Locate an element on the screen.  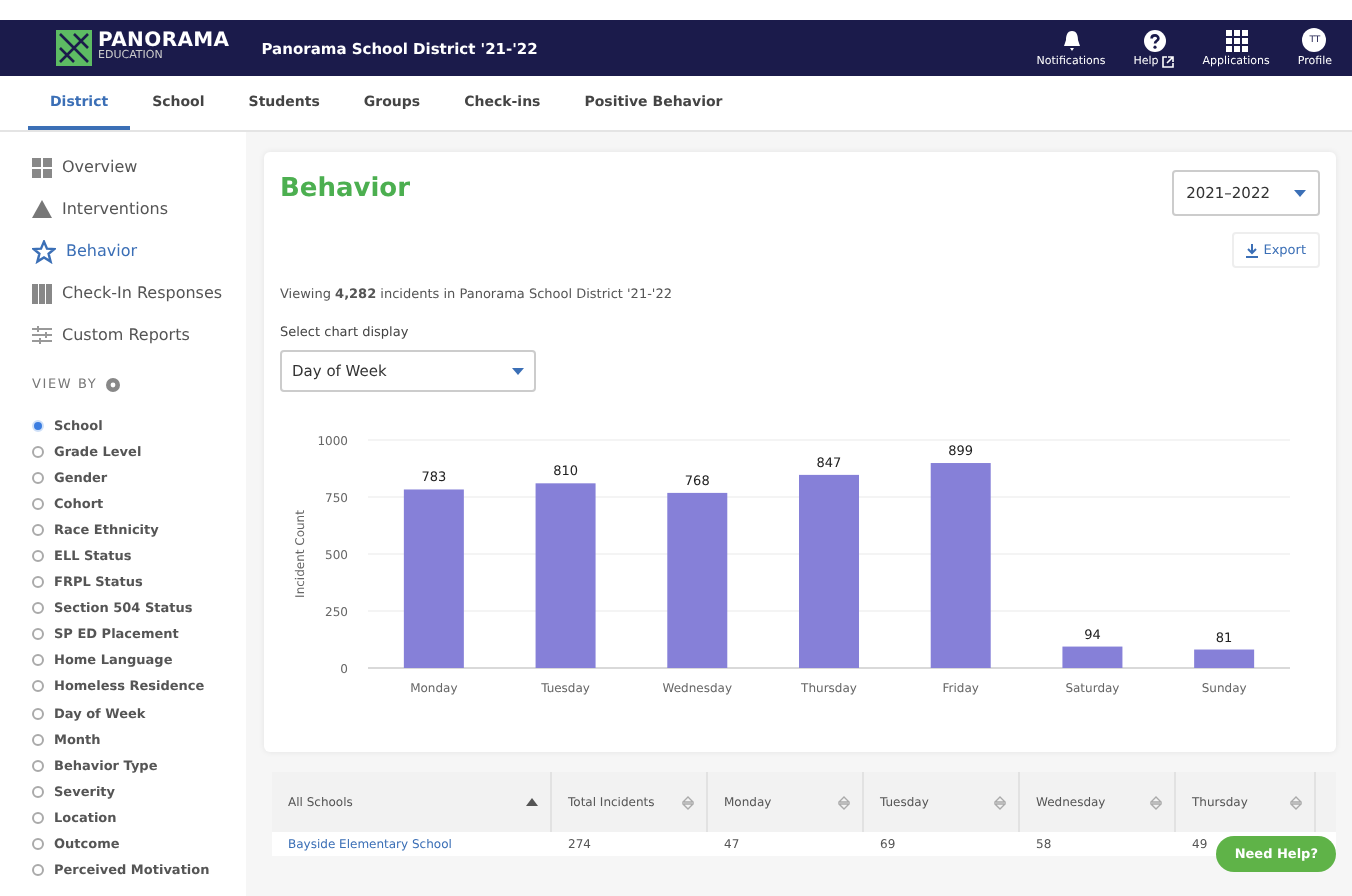
dashboard-icon is located at coordinates (42, 167).